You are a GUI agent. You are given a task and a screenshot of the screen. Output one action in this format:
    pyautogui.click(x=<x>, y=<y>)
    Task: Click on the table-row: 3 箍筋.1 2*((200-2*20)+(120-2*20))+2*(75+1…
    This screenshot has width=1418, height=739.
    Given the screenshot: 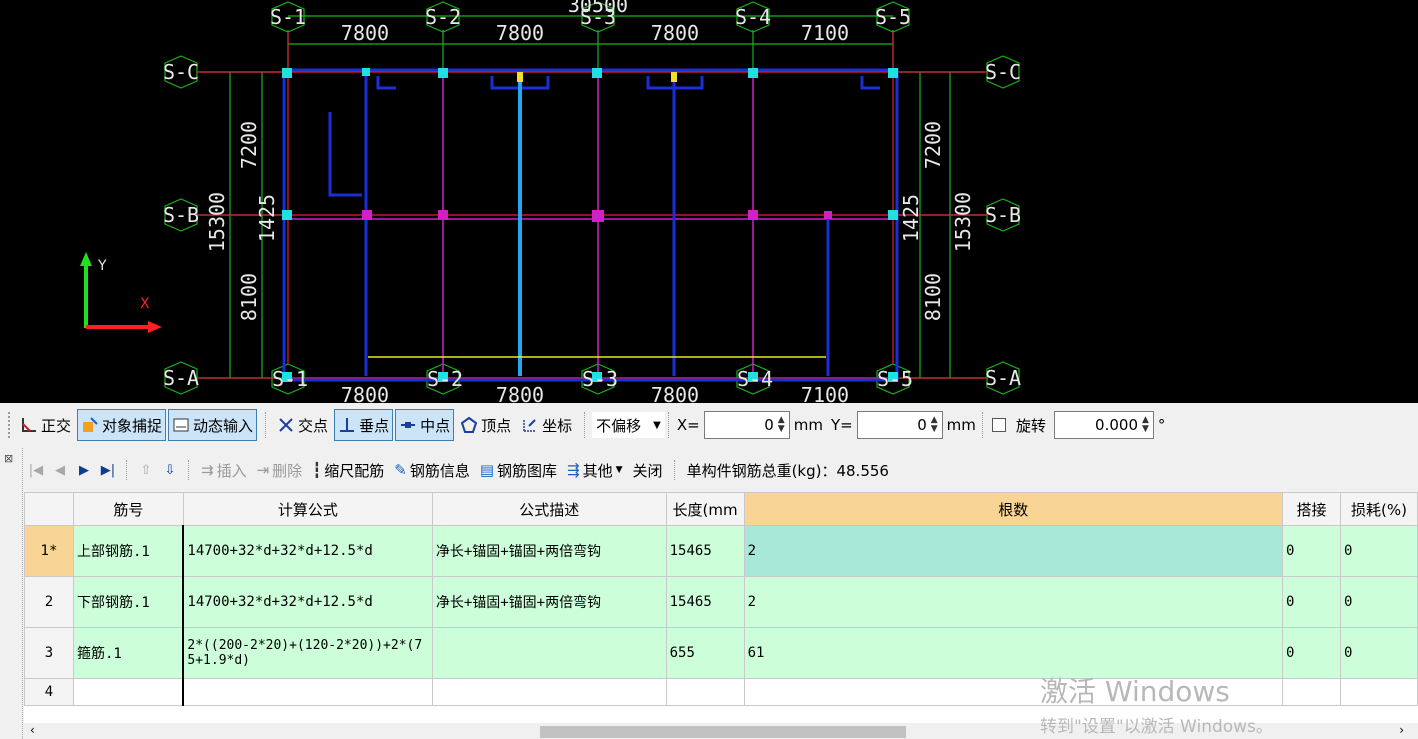 What is the action you would take?
    pyautogui.click(x=721, y=653)
    